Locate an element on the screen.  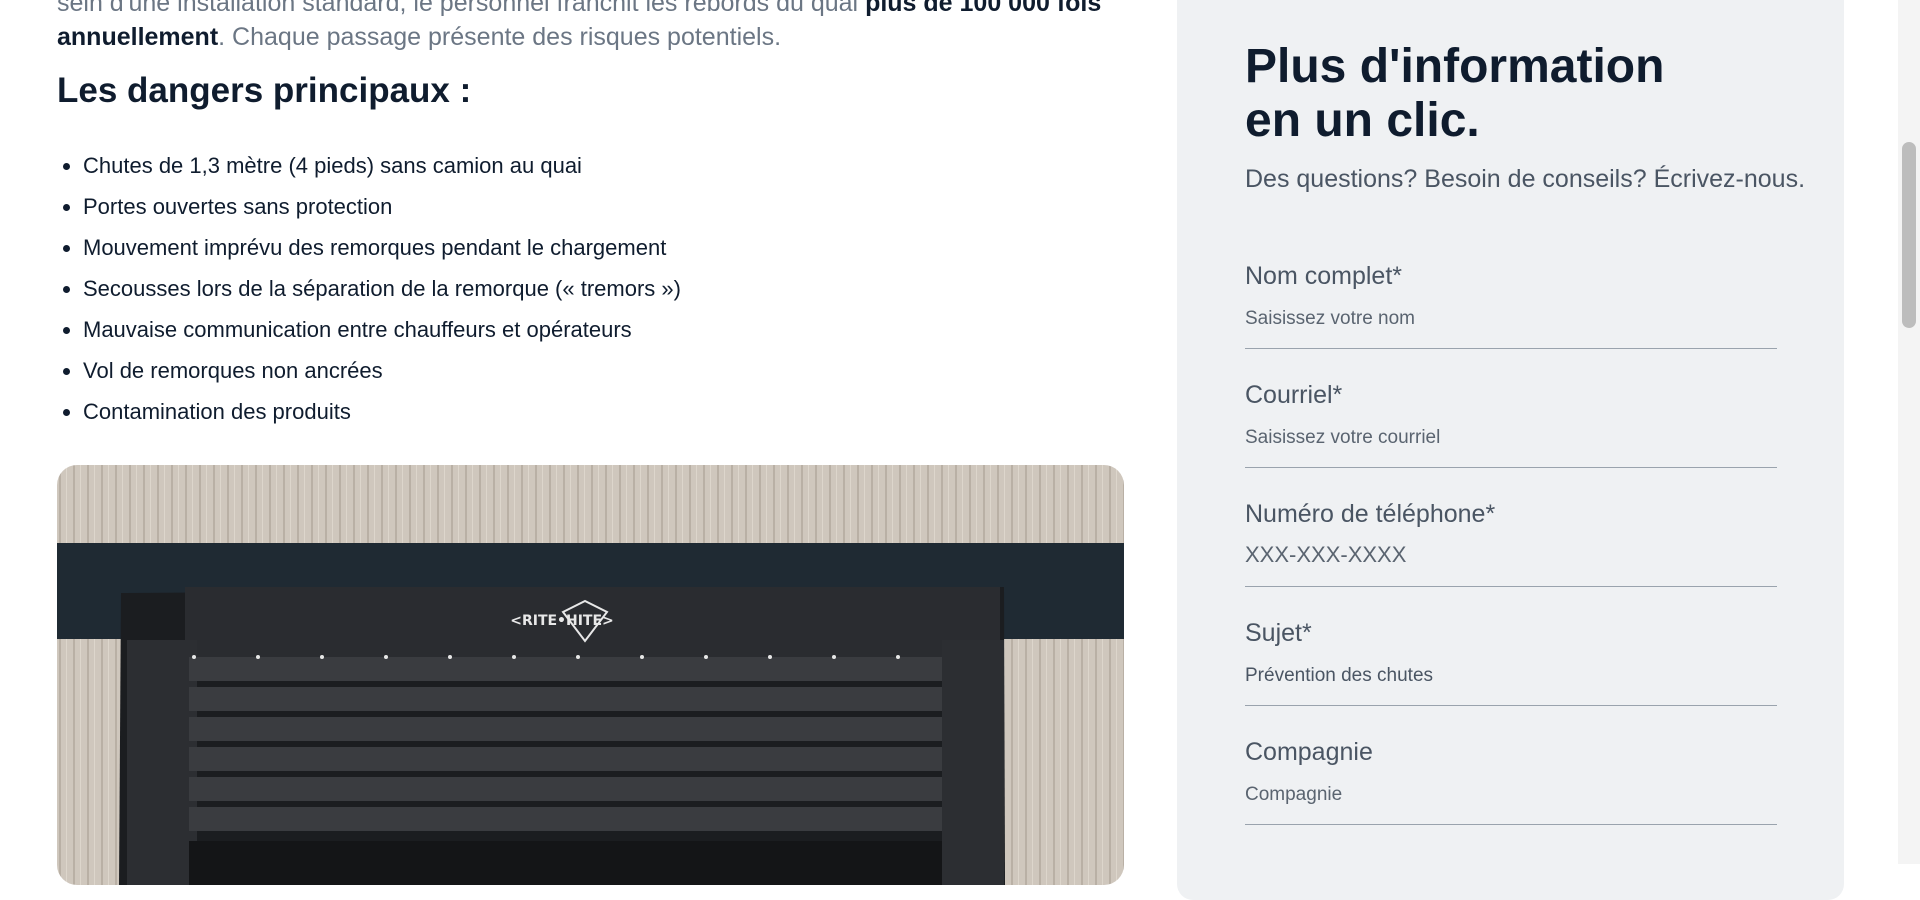
company-field: Compagnie is located at coordinates (1511, 781).